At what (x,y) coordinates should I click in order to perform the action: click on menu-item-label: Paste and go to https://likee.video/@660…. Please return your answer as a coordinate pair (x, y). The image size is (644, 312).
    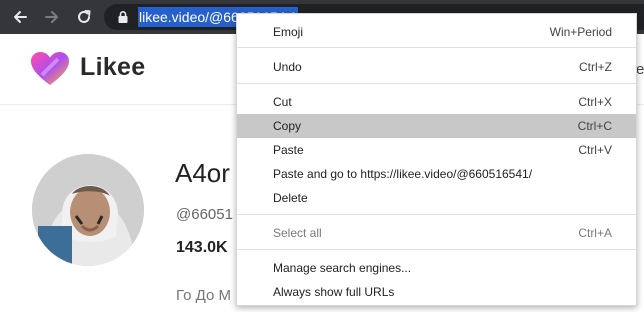
    Looking at the image, I should click on (403, 174).